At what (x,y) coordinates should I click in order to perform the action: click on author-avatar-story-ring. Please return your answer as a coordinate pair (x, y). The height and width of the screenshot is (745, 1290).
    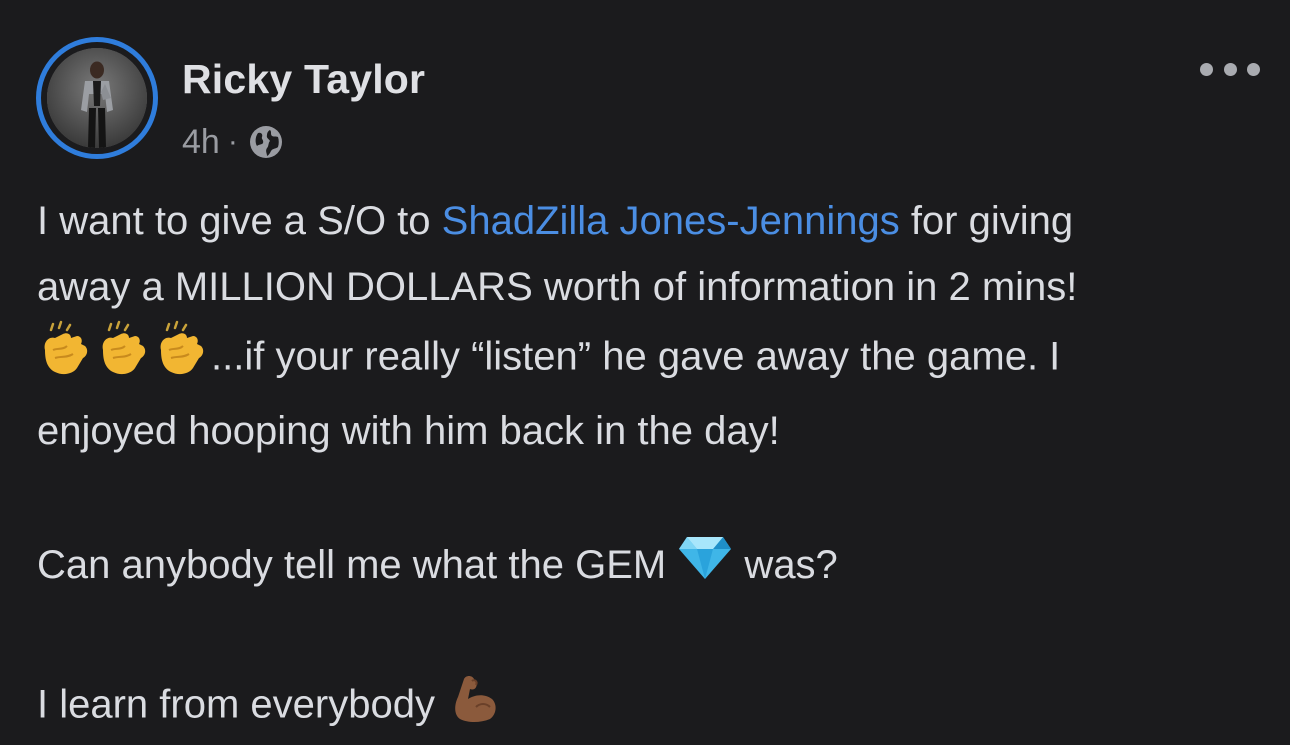
    Looking at the image, I should click on (97, 98).